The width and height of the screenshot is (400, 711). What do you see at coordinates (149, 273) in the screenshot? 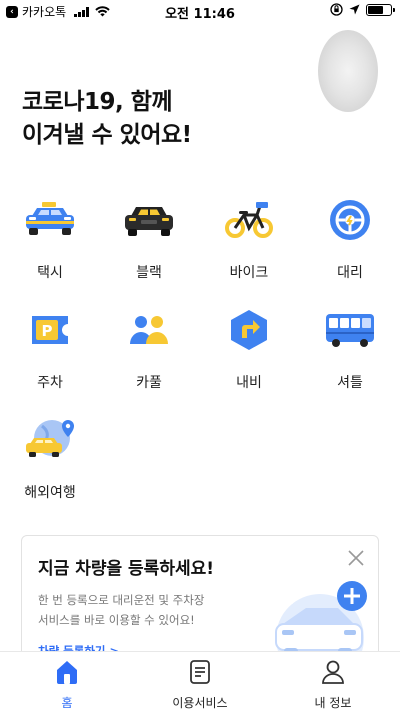
I see `service-label: 블랙` at bounding box center [149, 273].